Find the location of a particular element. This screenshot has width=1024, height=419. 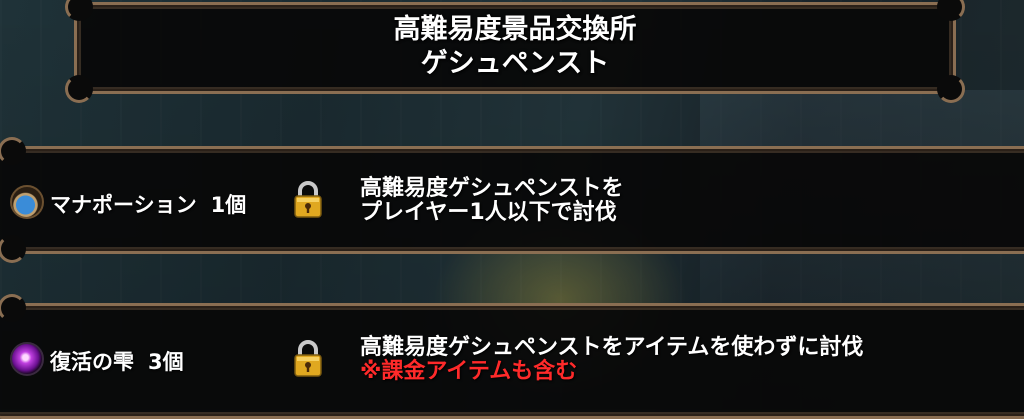

unlock-condition: 高難易度ゲシュペンストを プレイヤー1人以下で討伐 is located at coordinates (492, 201).